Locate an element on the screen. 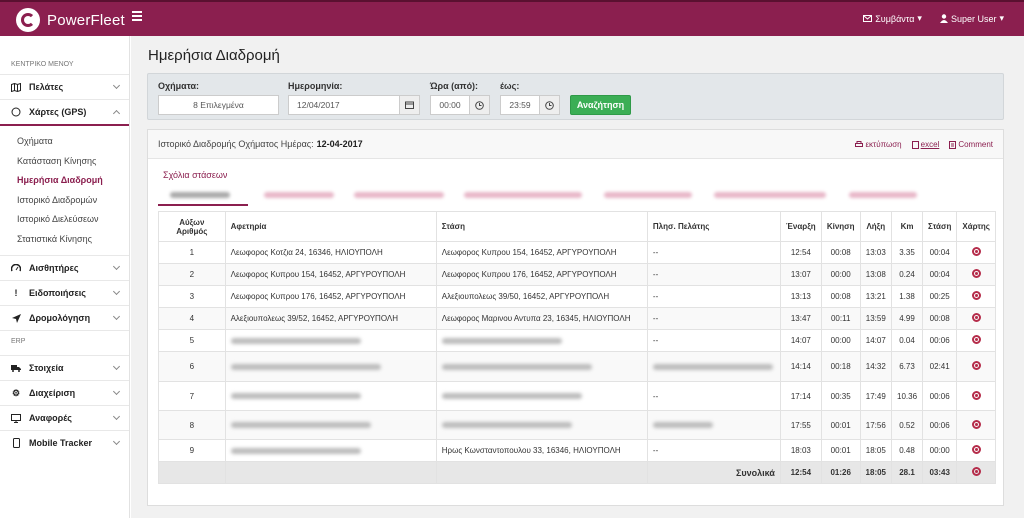 The image size is (1024, 518). col-end: Λήξη is located at coordinates (876, 226).